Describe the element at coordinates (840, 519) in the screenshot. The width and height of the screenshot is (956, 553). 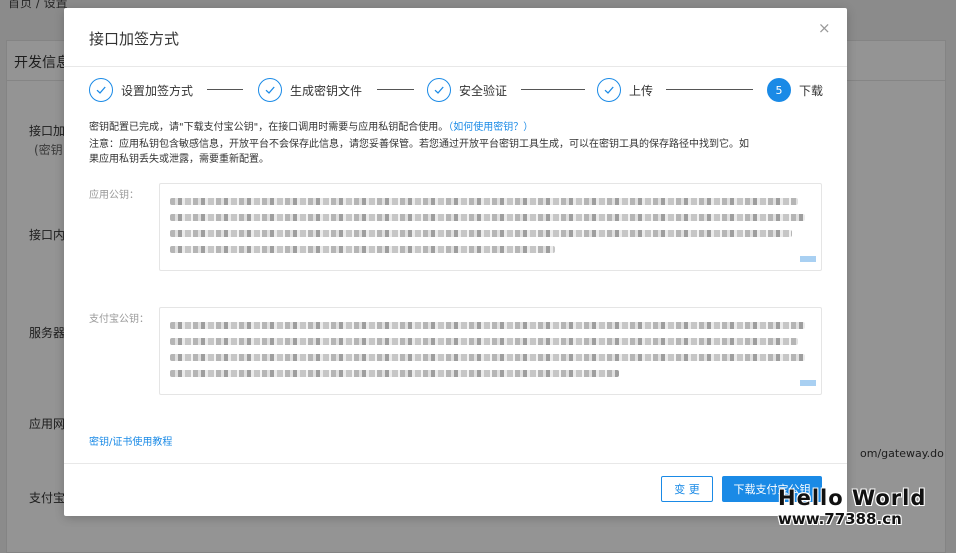
I see `watermark-url: www.77388.cn` at that location.